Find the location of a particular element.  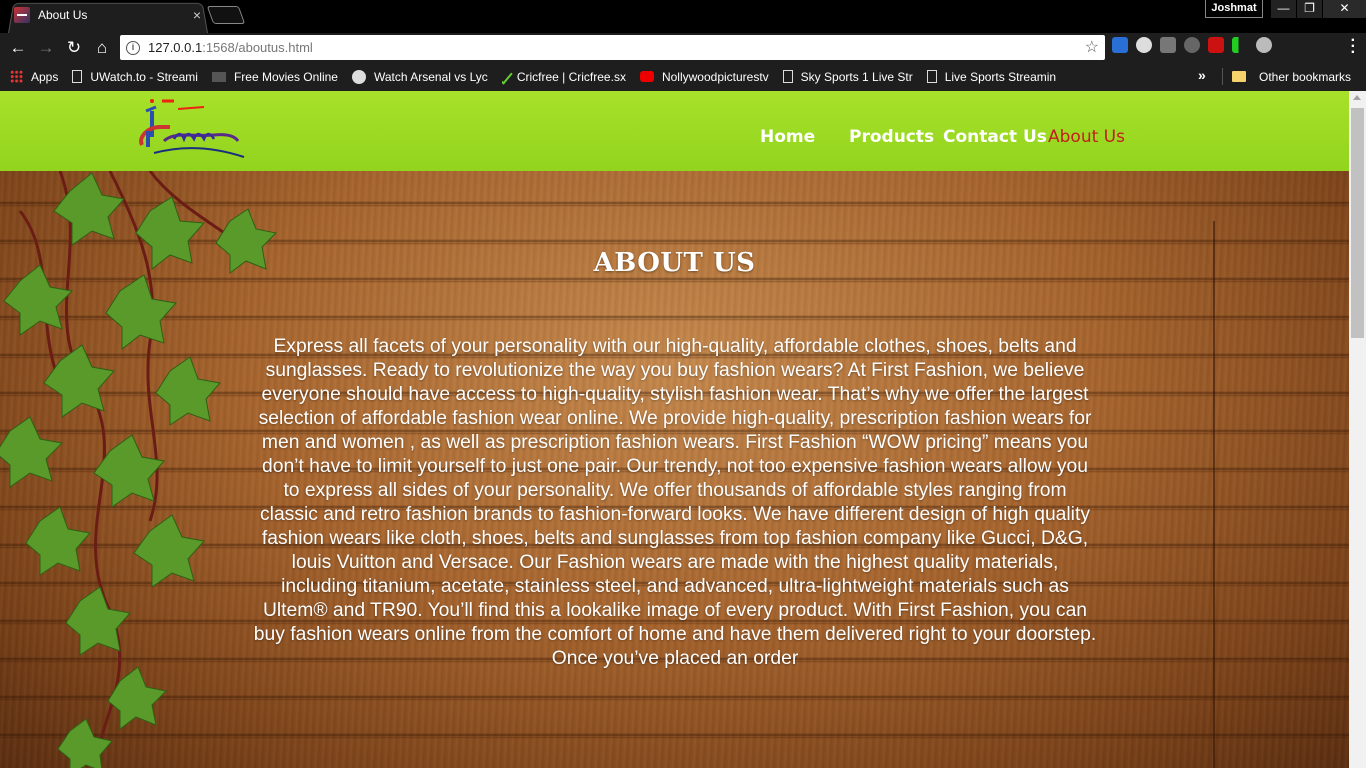

nav-home: Home is located at coordinates (787, 137).